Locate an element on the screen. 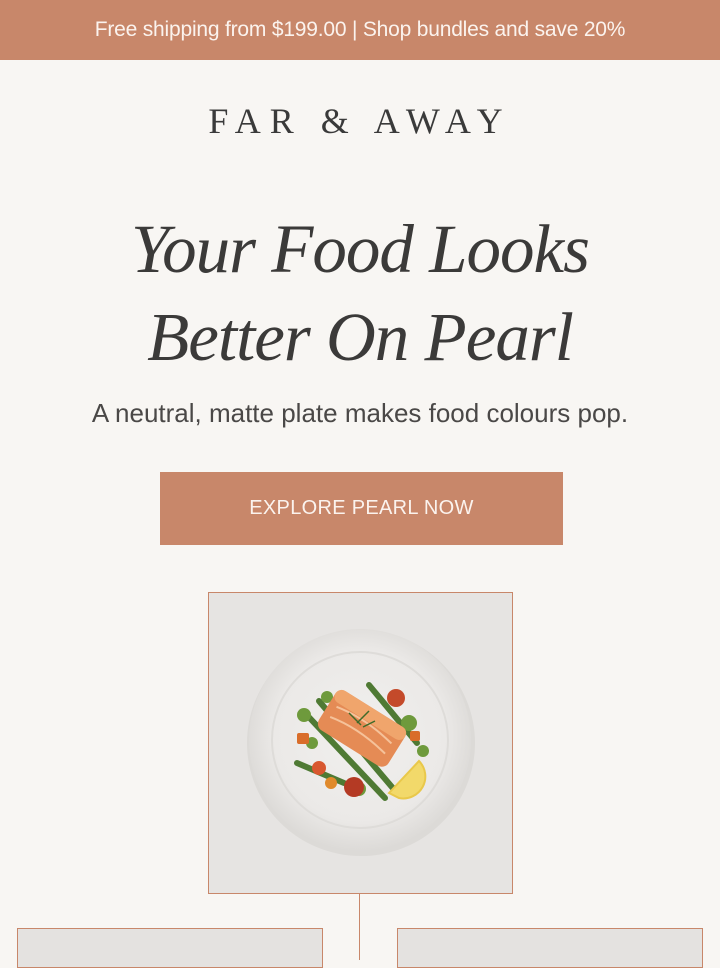 This screenshot has height=968, width=720. explore-pearl-button: EXPLORE PEARL NOW is located at coordinates (361, 508).